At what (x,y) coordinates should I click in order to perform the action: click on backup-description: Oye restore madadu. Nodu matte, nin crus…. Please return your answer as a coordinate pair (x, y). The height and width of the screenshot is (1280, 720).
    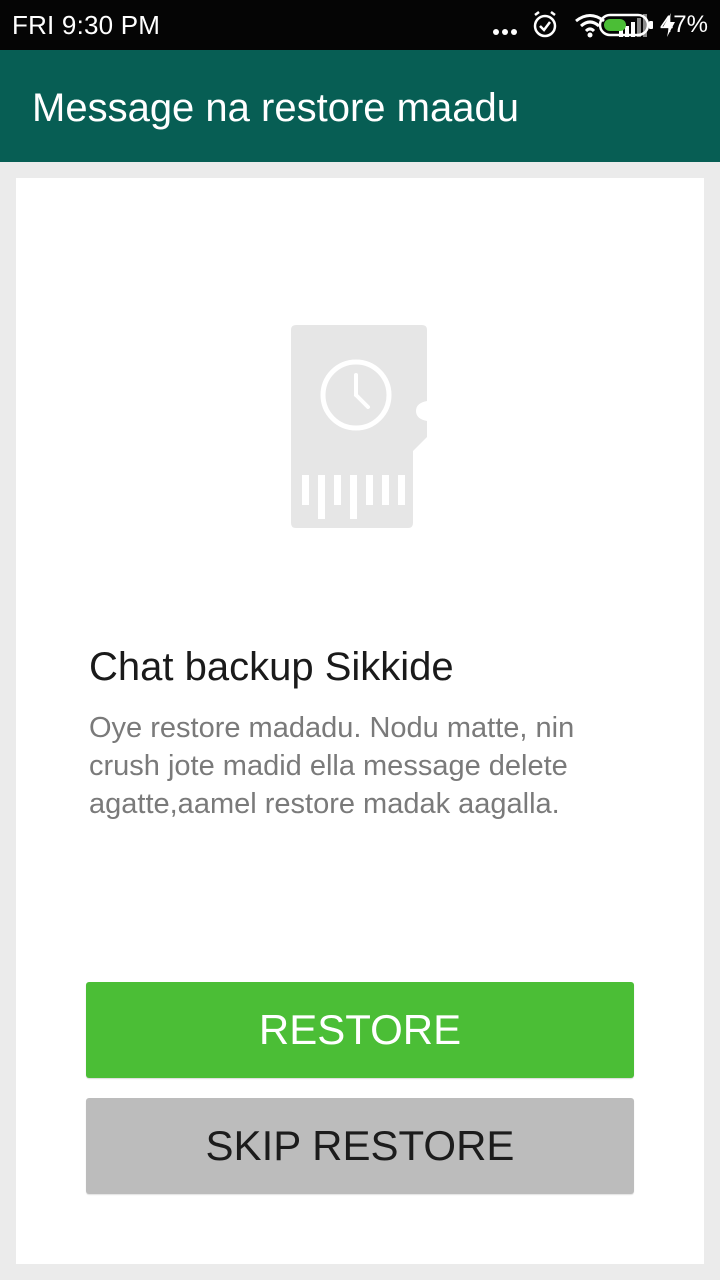
    Looking at the image, I should click on (332, 766).